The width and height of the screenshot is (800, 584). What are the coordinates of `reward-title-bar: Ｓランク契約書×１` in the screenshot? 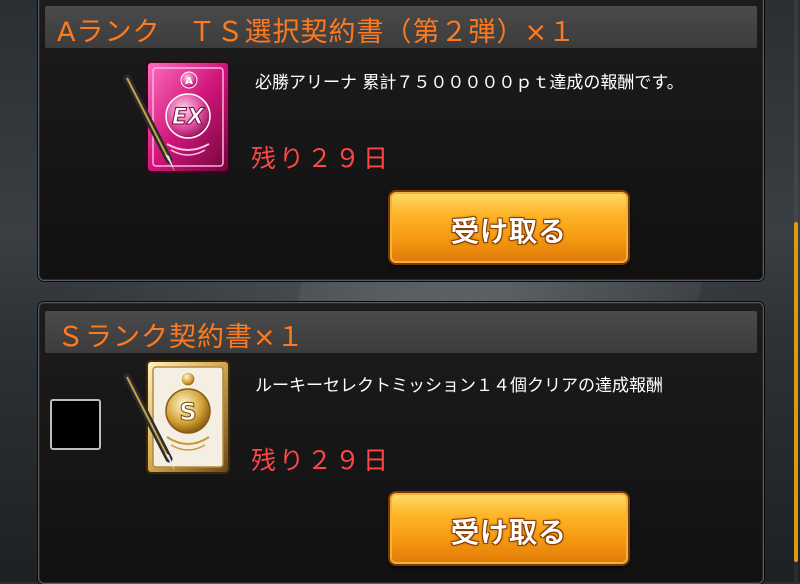 It's located at (401, 332).